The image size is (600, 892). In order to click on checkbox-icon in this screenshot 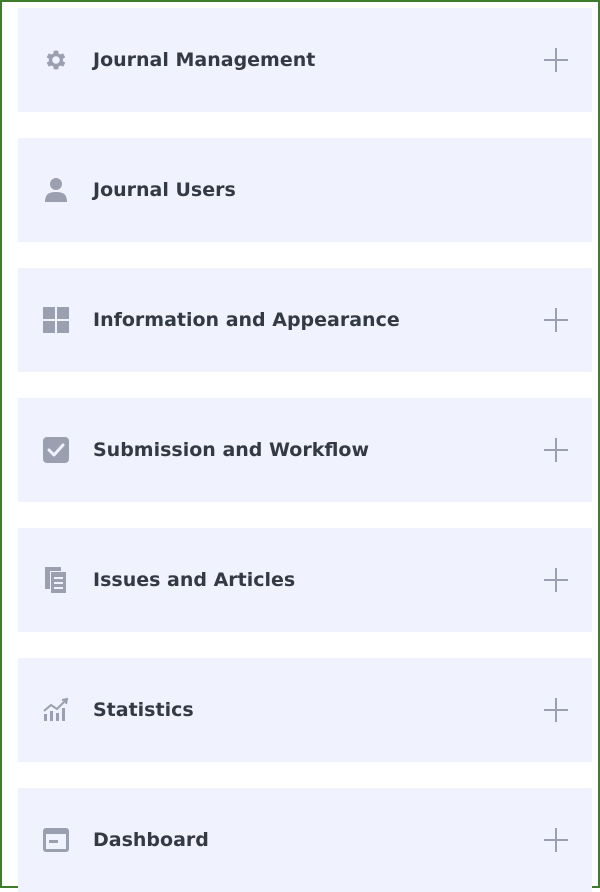, I will do `click(56, 450)`.